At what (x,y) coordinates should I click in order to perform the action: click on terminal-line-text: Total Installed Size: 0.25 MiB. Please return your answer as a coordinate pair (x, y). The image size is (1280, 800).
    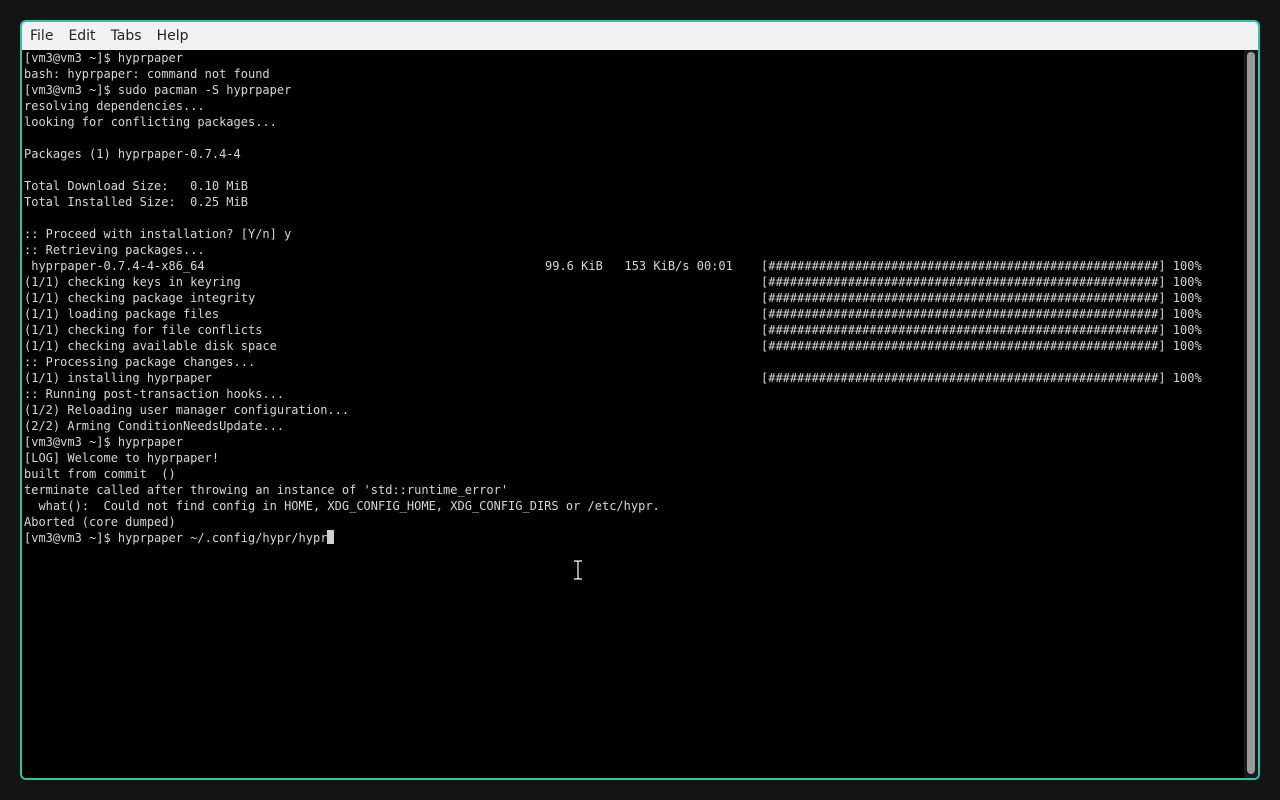
    Looking at the image, I should click on (136, 202).